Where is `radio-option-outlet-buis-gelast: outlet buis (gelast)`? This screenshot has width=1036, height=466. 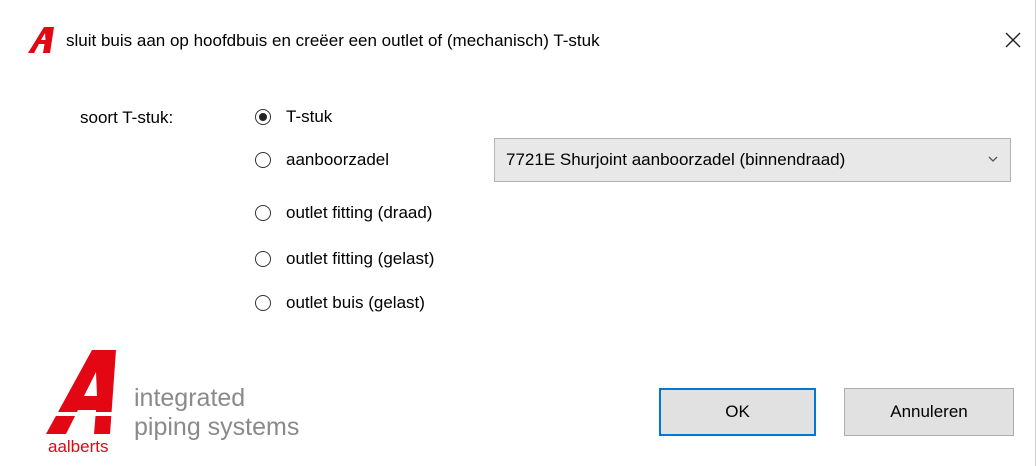
radio-option-outlet-buis-gelast: outlet buis (gelast) is located at coordinates (340, 303).